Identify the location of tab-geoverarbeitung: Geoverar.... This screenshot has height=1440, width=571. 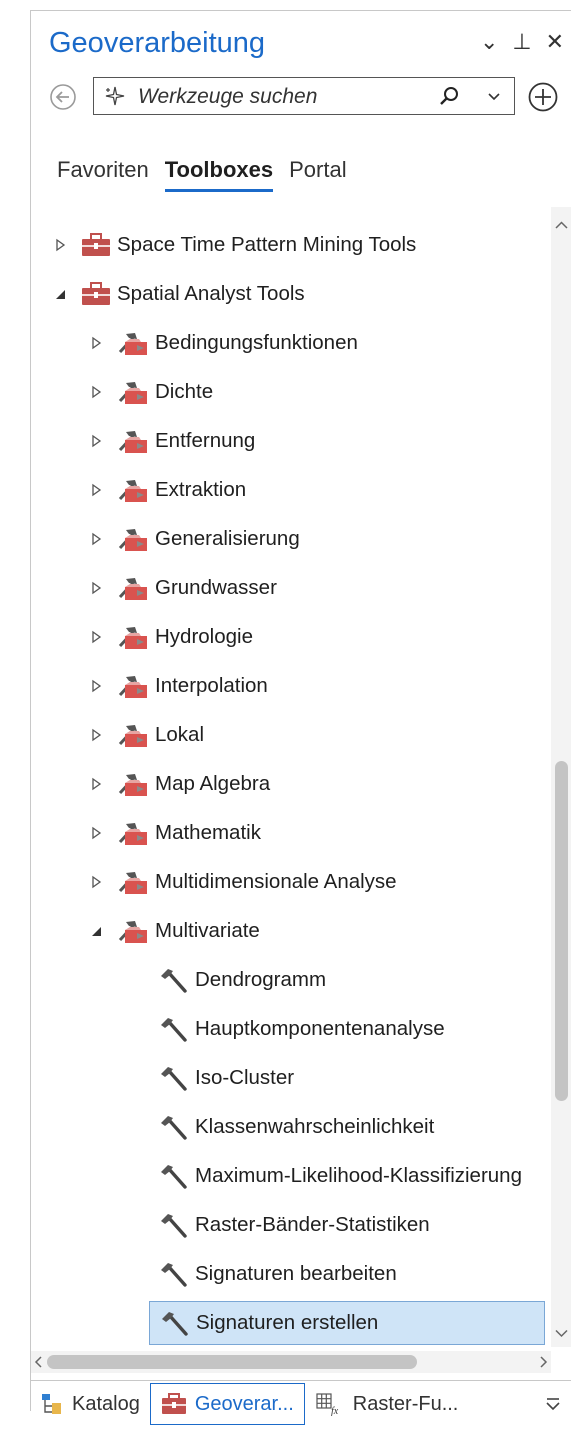
(227, 1404).